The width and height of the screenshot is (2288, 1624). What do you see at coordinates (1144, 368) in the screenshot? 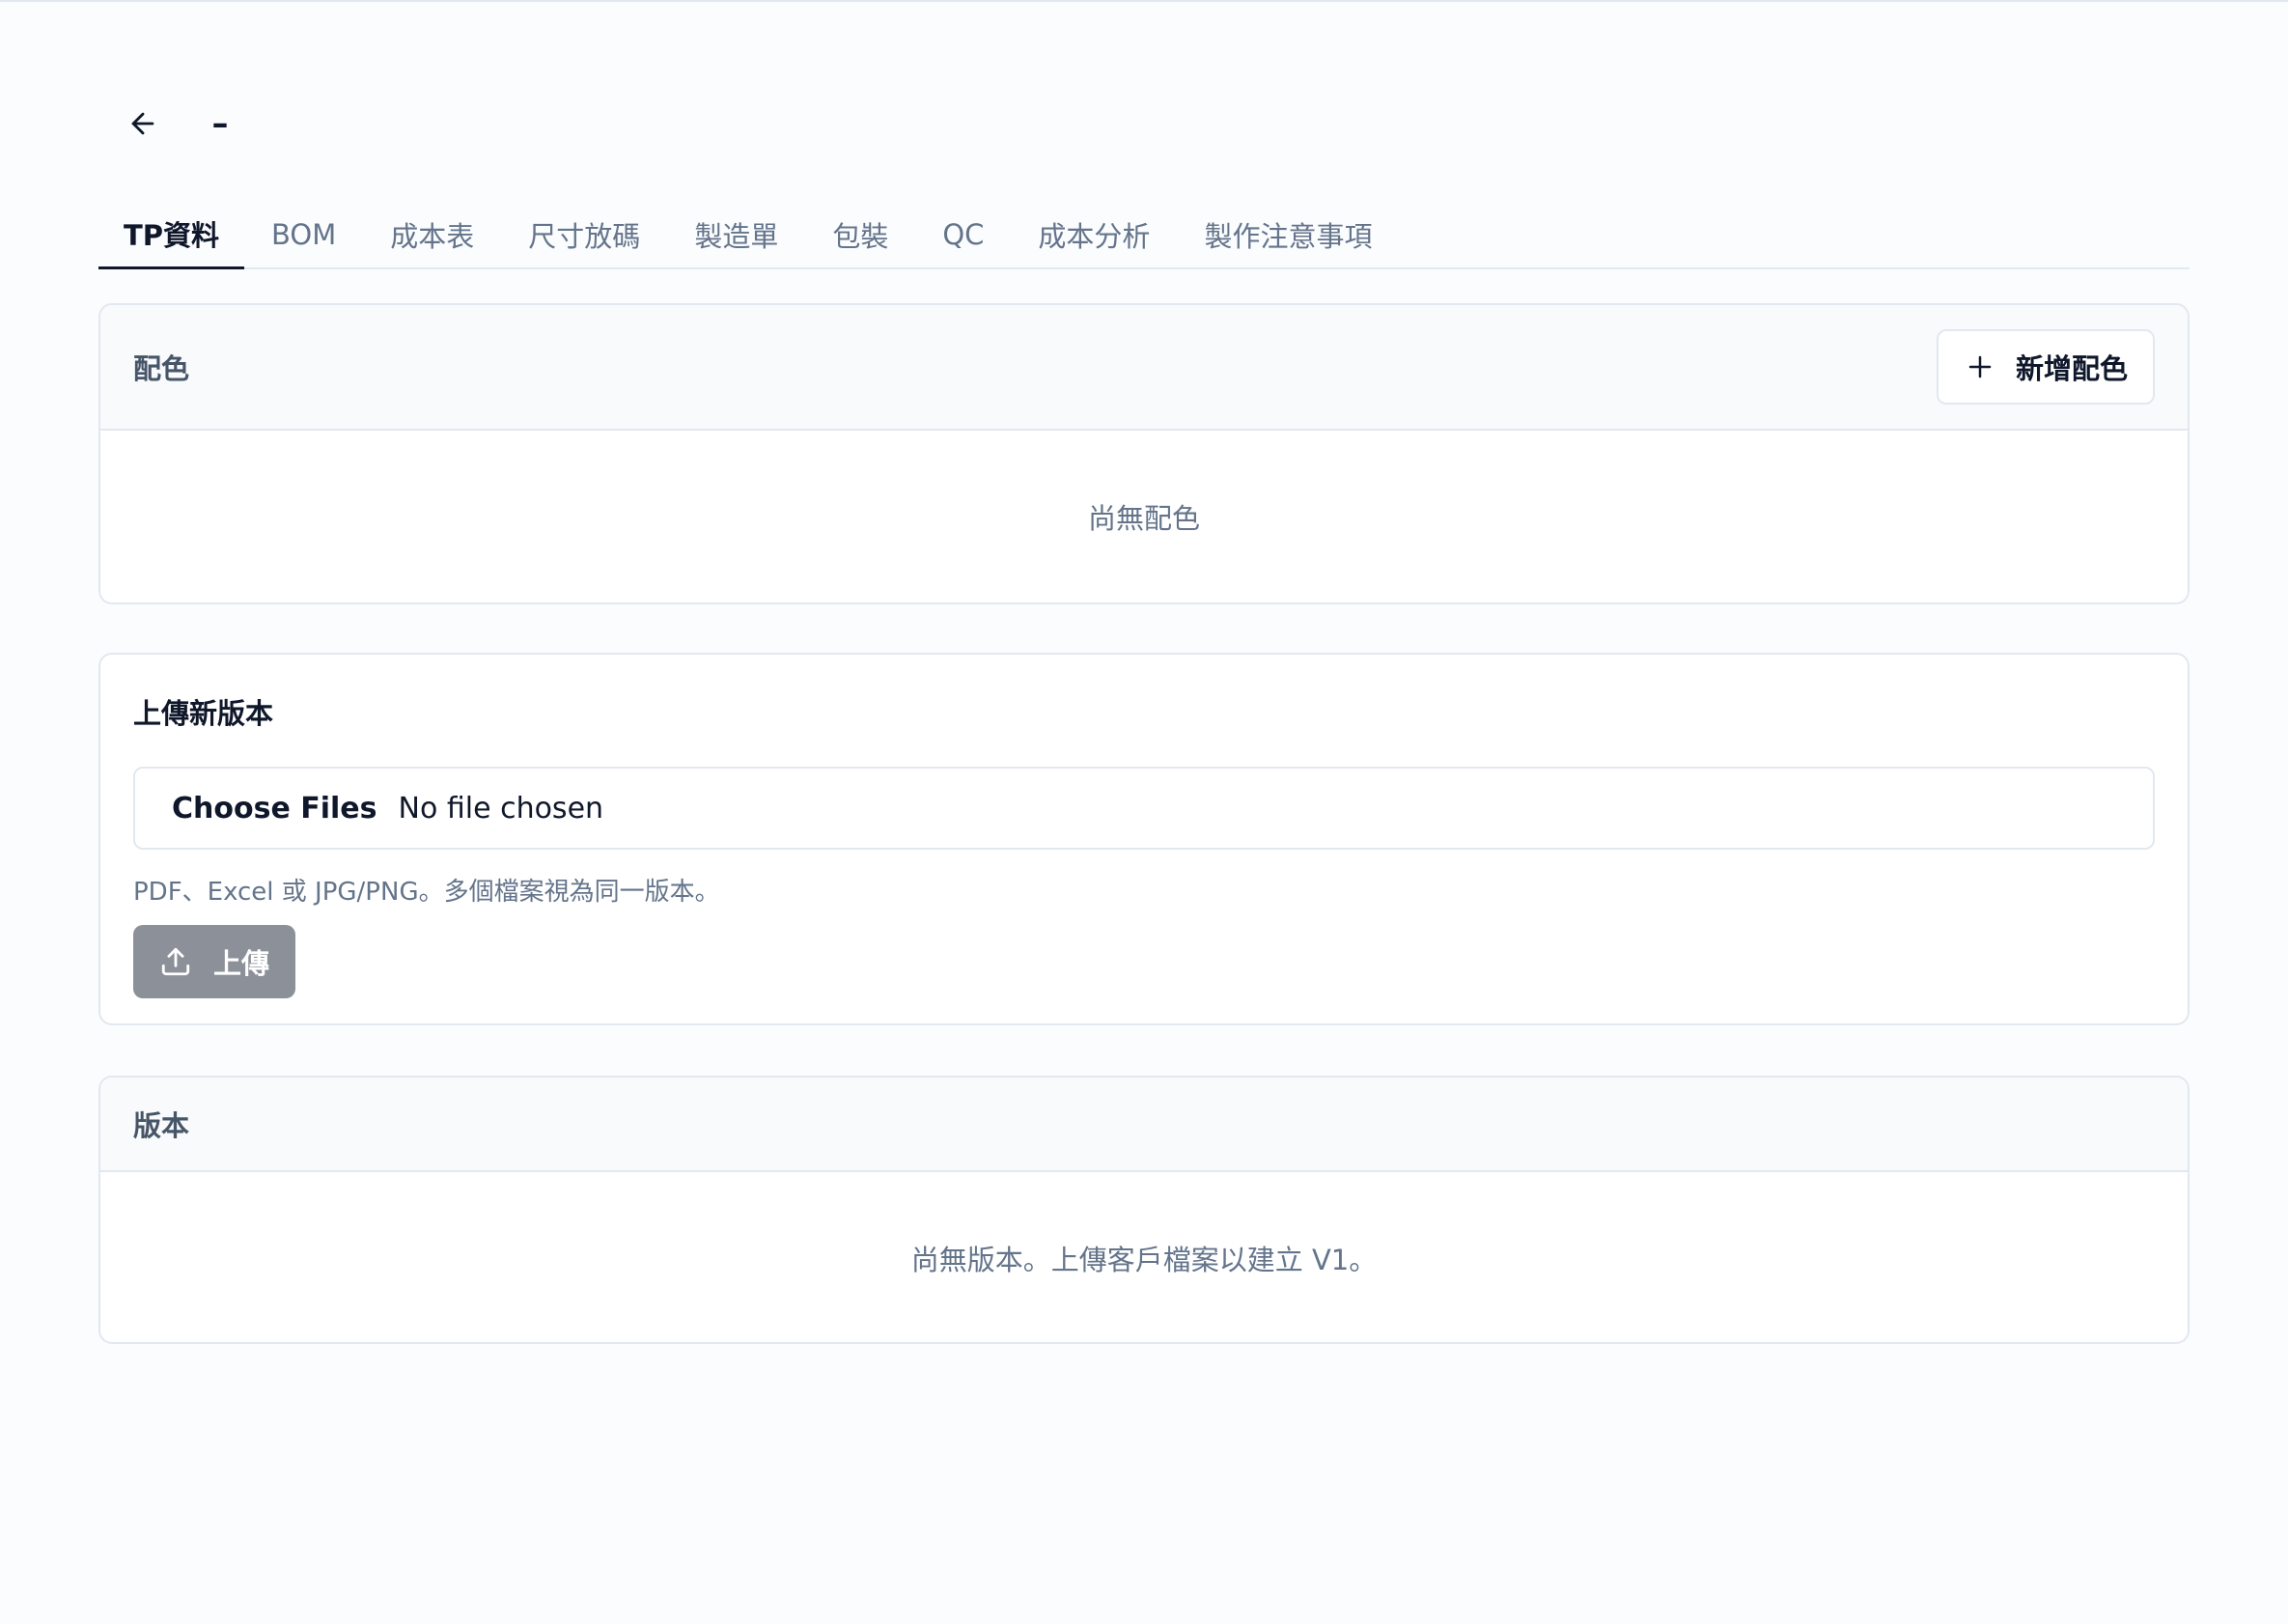
I see `colors-card-header: 配色 新增配色` at bounding box center [1144, 368].